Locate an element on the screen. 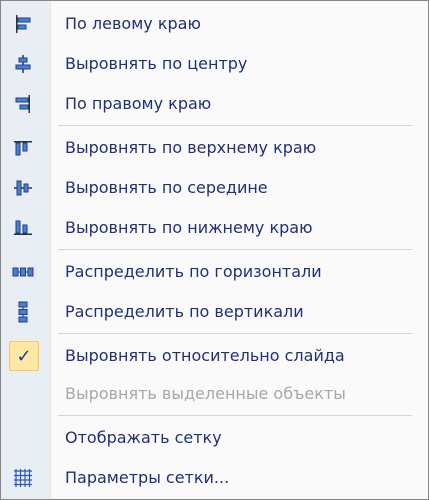 This screenshot has width=429, height=500. align-center-icon is located at coordinates (23, 64).